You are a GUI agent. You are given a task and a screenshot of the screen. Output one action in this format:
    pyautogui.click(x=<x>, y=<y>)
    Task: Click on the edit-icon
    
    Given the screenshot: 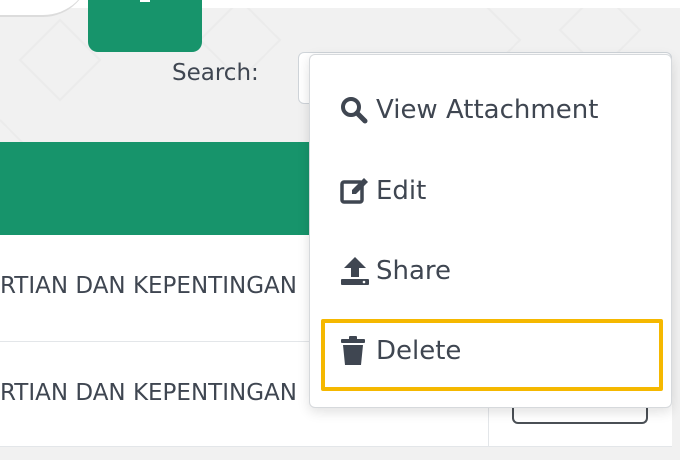 What is the action you would take?
    pyautogui.click(x=358, y=191)
    